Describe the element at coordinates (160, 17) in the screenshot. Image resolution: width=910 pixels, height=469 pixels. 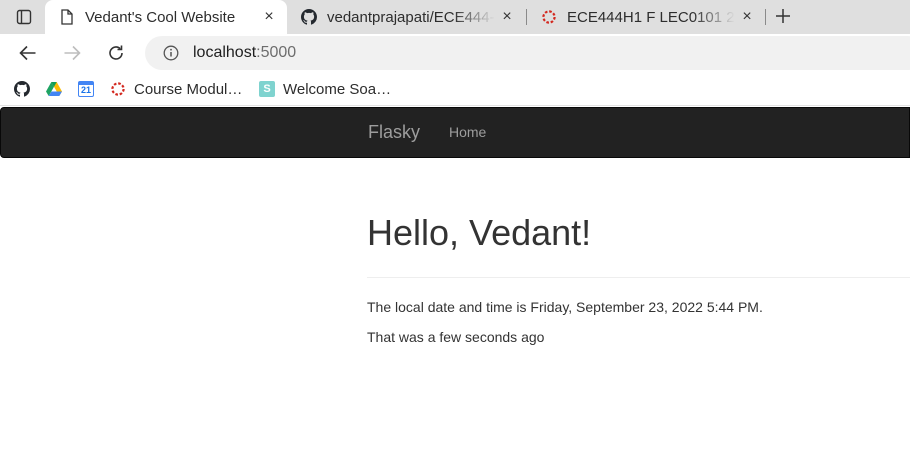
I see `tab-title: Vedant's Cool Website` at that location.